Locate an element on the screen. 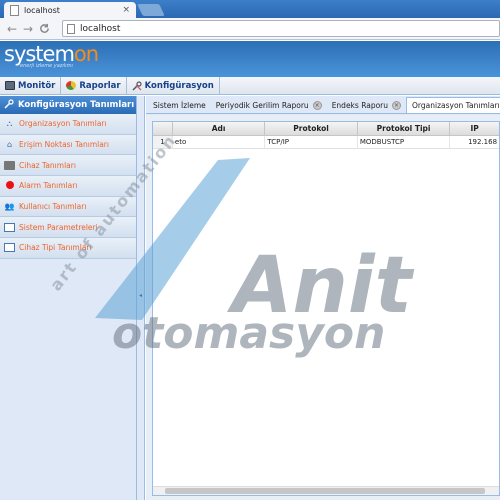 This screenshot has width=500, height=500. menu-configuration: Konfigürasyon is located at coordinates (173, 85).